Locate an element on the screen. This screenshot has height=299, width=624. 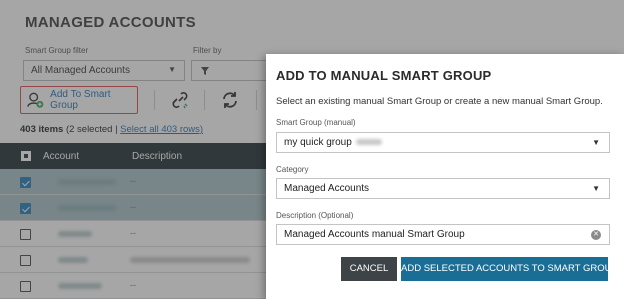
category-value: Managed Accounts is located at coordinates (327, 188).